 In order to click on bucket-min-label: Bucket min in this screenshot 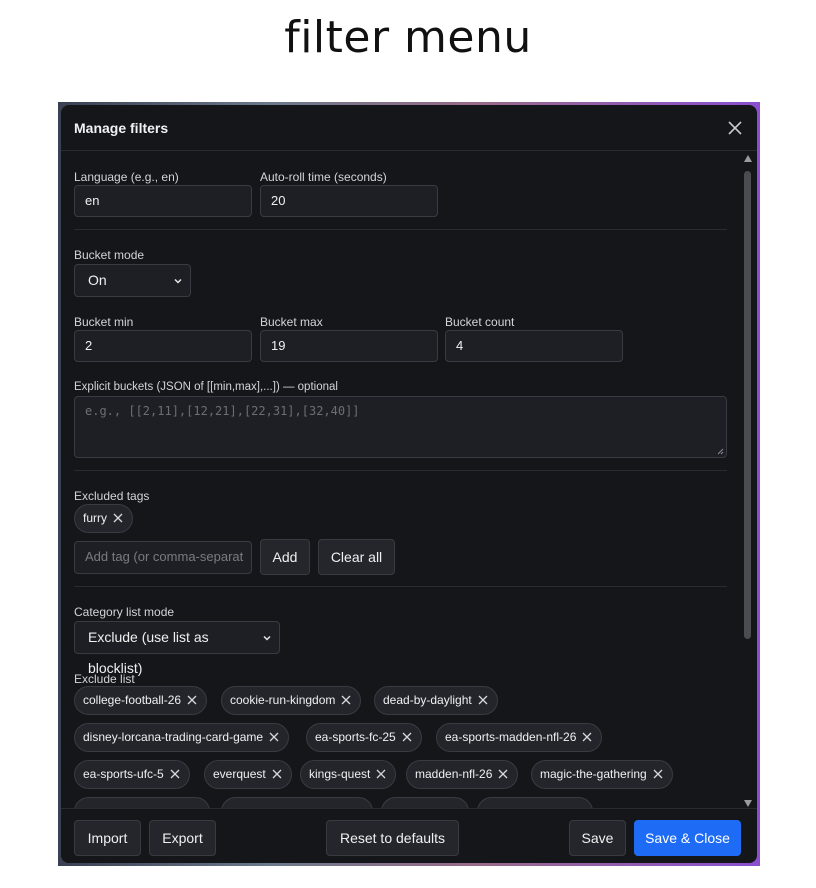, I will do `click(104, 322)`.